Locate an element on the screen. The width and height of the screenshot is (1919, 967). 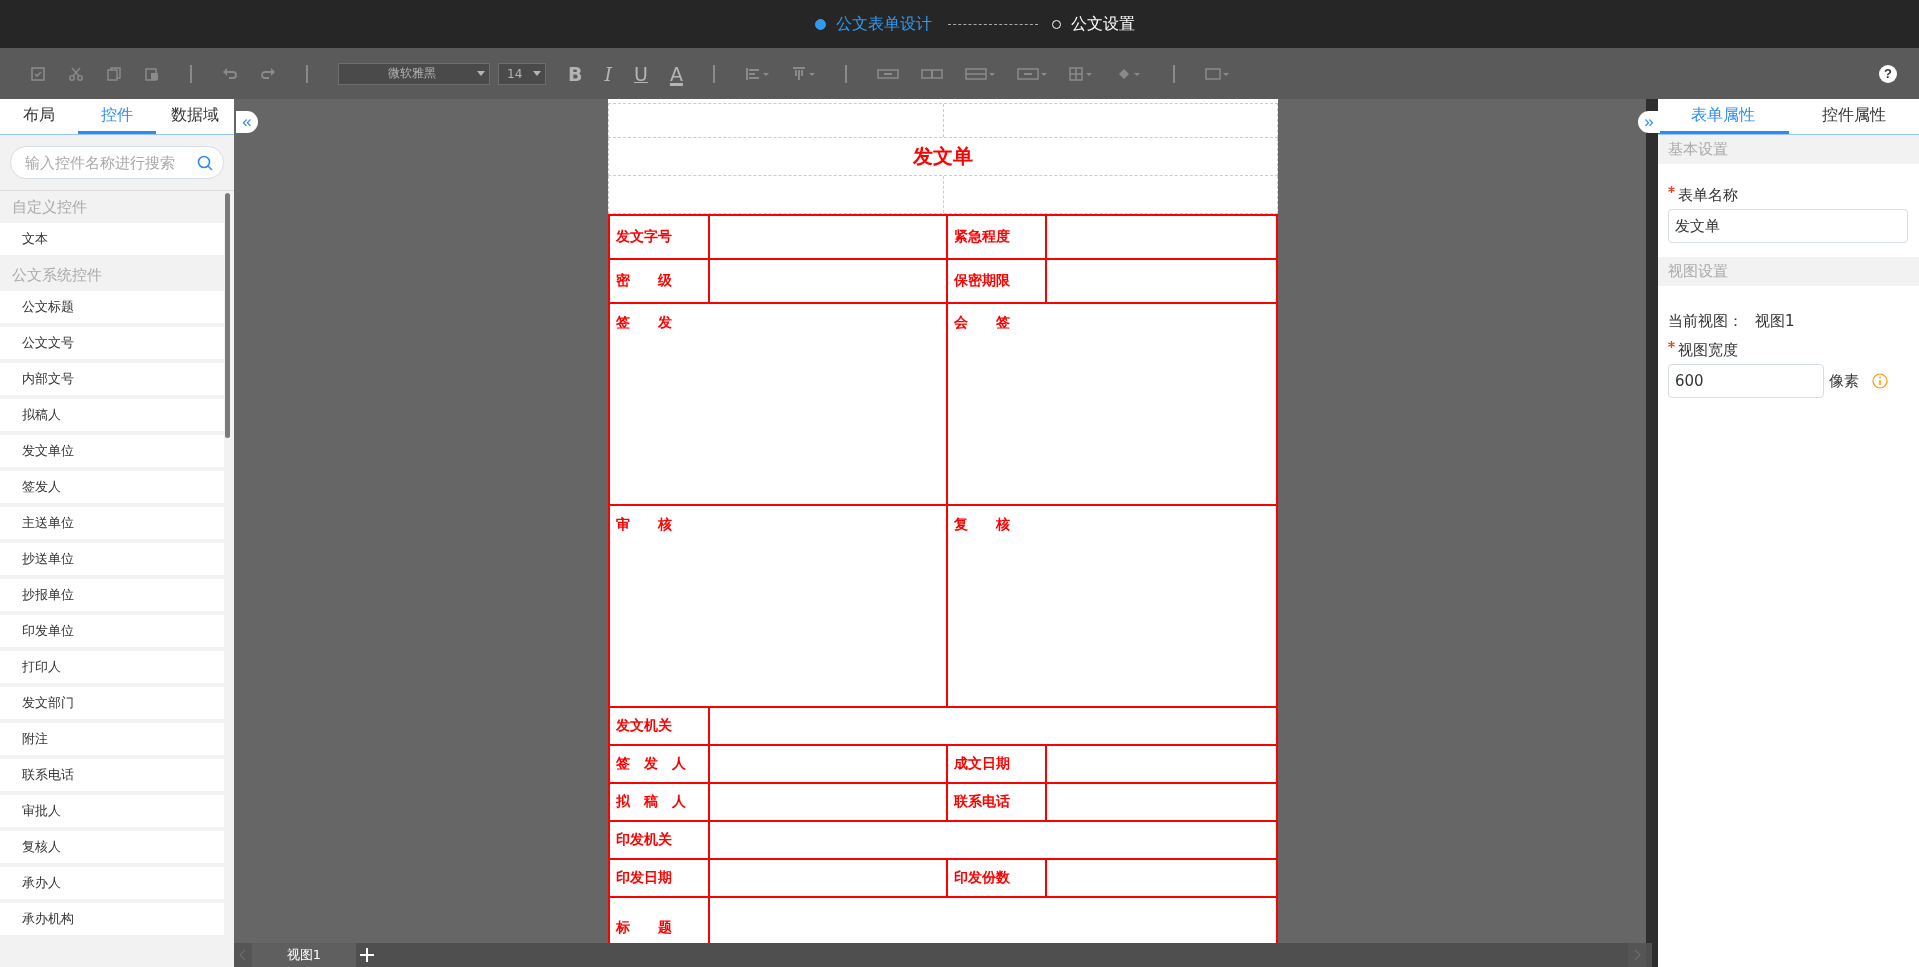
section-header: 视图设置 is located at coordinates (1788, 271).